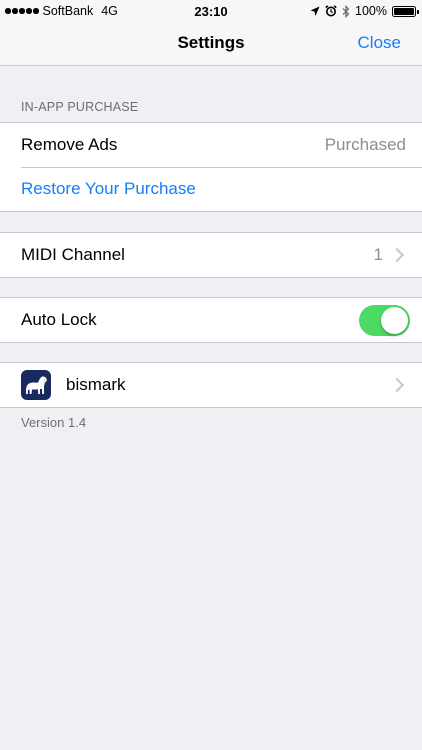 This screenshot has height=750, width=422. Describe the element at coordinates (346, 11) in the screenshot. I see `bluetooth-icon` at that location.